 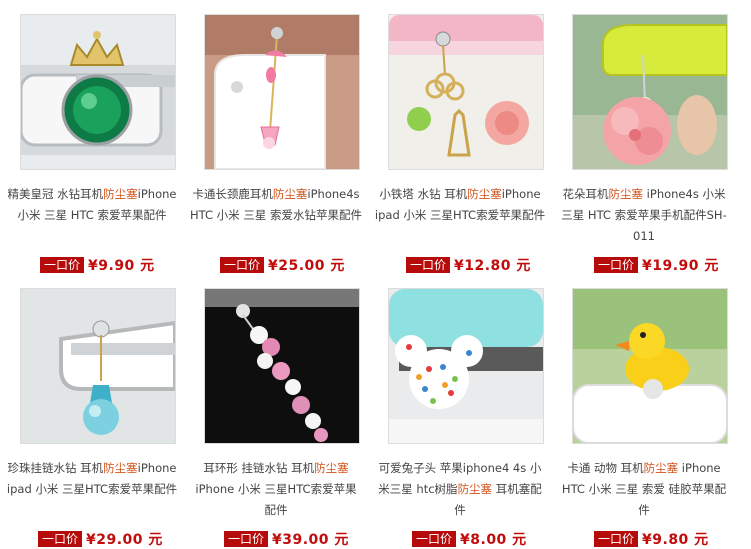 What do you see at coordinates (675, 539) in the screenshot?
I see `price-value: ¥9.80 元` at bounding box center [675, 539].